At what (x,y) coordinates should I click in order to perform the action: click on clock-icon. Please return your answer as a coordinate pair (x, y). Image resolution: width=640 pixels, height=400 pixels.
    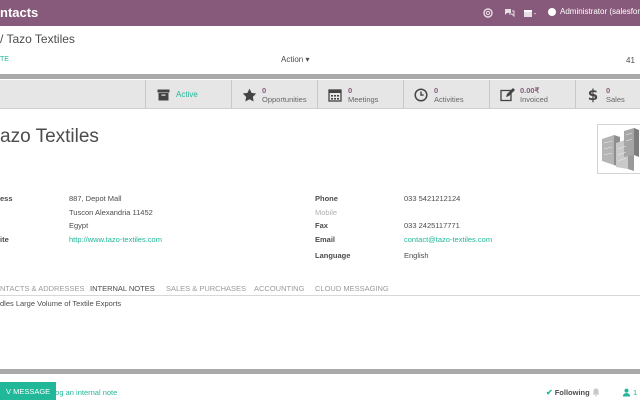
    Looking at the image, I should click on (421, 95).